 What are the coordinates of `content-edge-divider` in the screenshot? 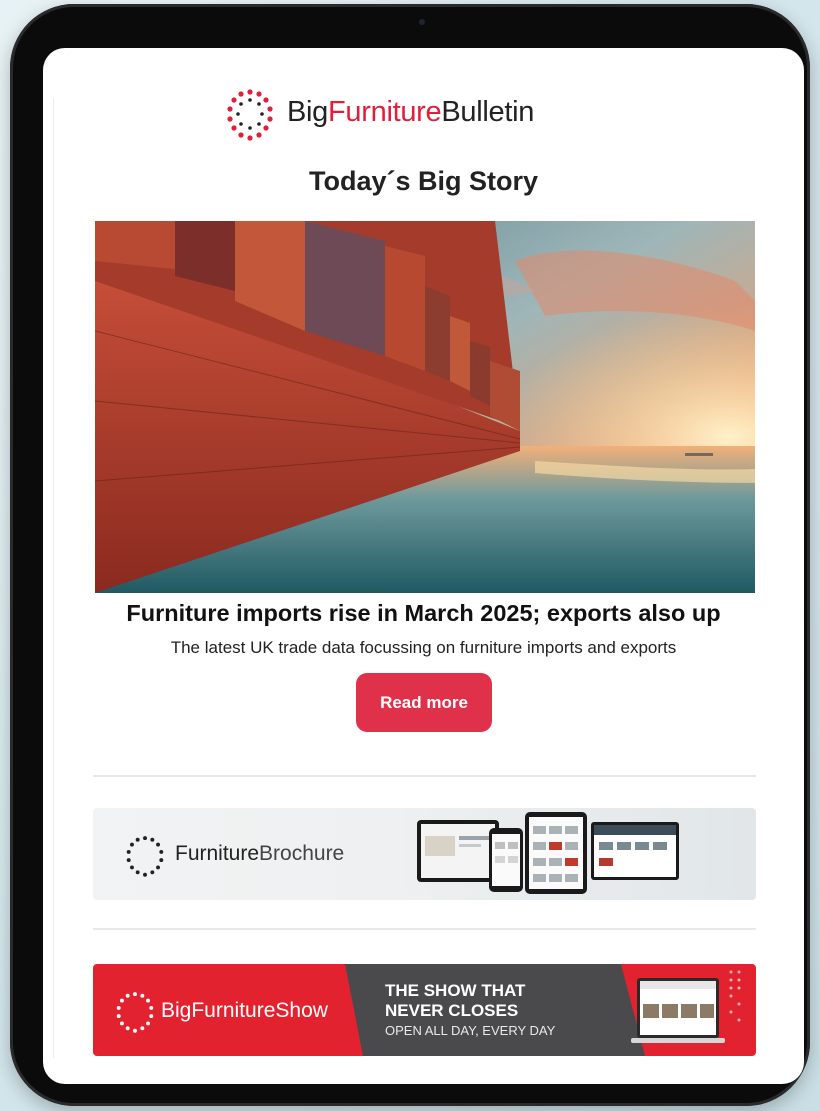 It's located at (53, 578).